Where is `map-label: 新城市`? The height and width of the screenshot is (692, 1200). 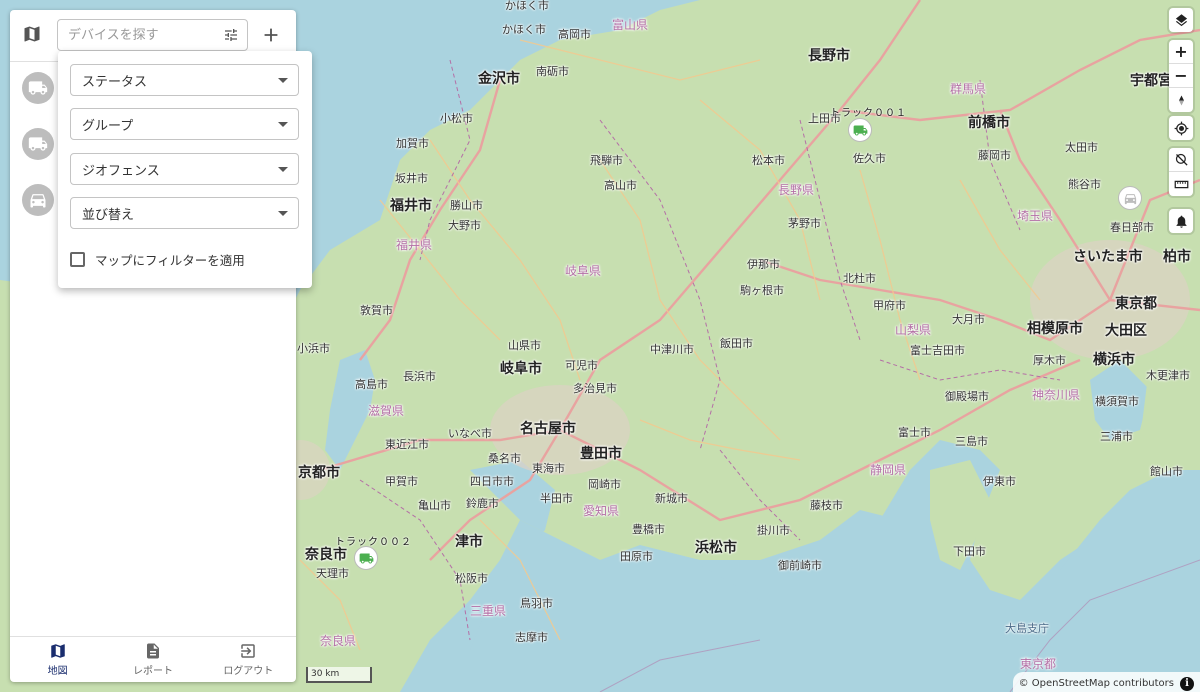 map-label: 新城市 is located at coordinates (671, 498).